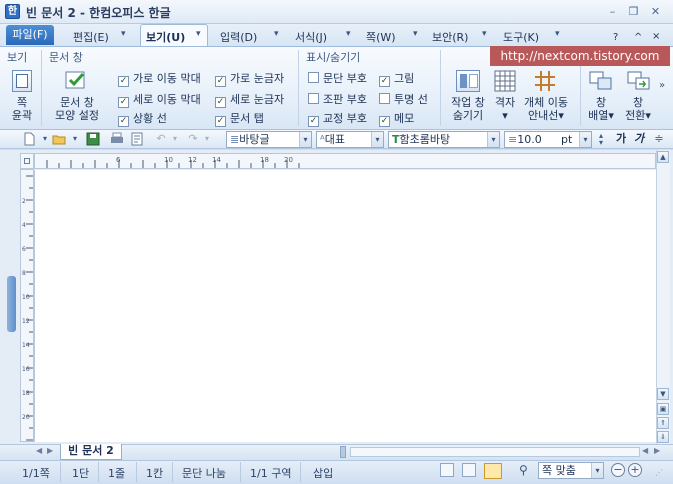 The width and height of the screenshot is (673, 484). What do you see at coordinates (159, 78) in the screenshot?
I see `check-hscroll: ✓ 가로 이동 막대` at bounding box center [159, 78].